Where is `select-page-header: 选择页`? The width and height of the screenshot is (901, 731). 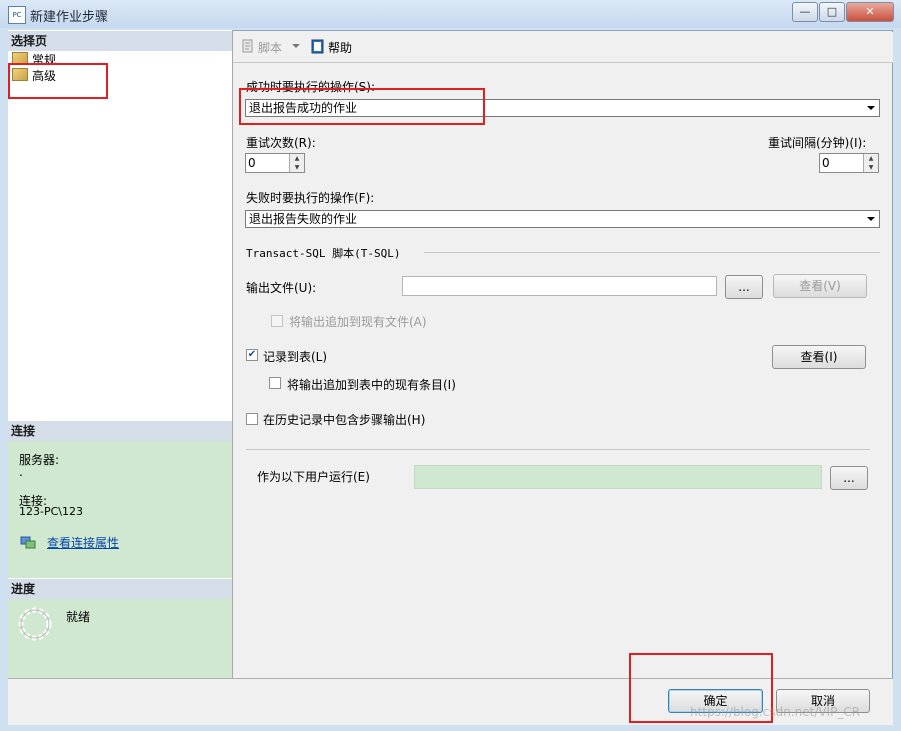 select-page-header: 选择页 is located at coordinates (120, 41).